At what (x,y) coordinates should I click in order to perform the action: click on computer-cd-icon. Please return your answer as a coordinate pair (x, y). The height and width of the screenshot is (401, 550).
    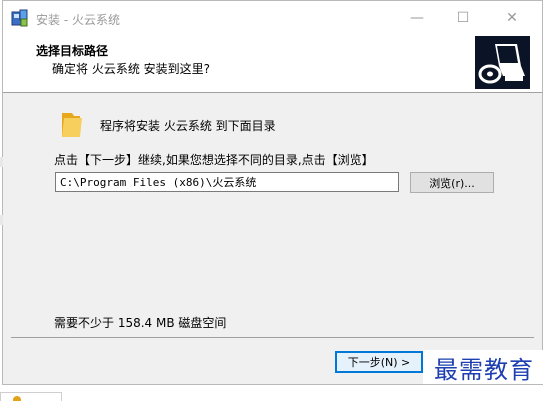
    Looking at the image, I should click on (502, 62).